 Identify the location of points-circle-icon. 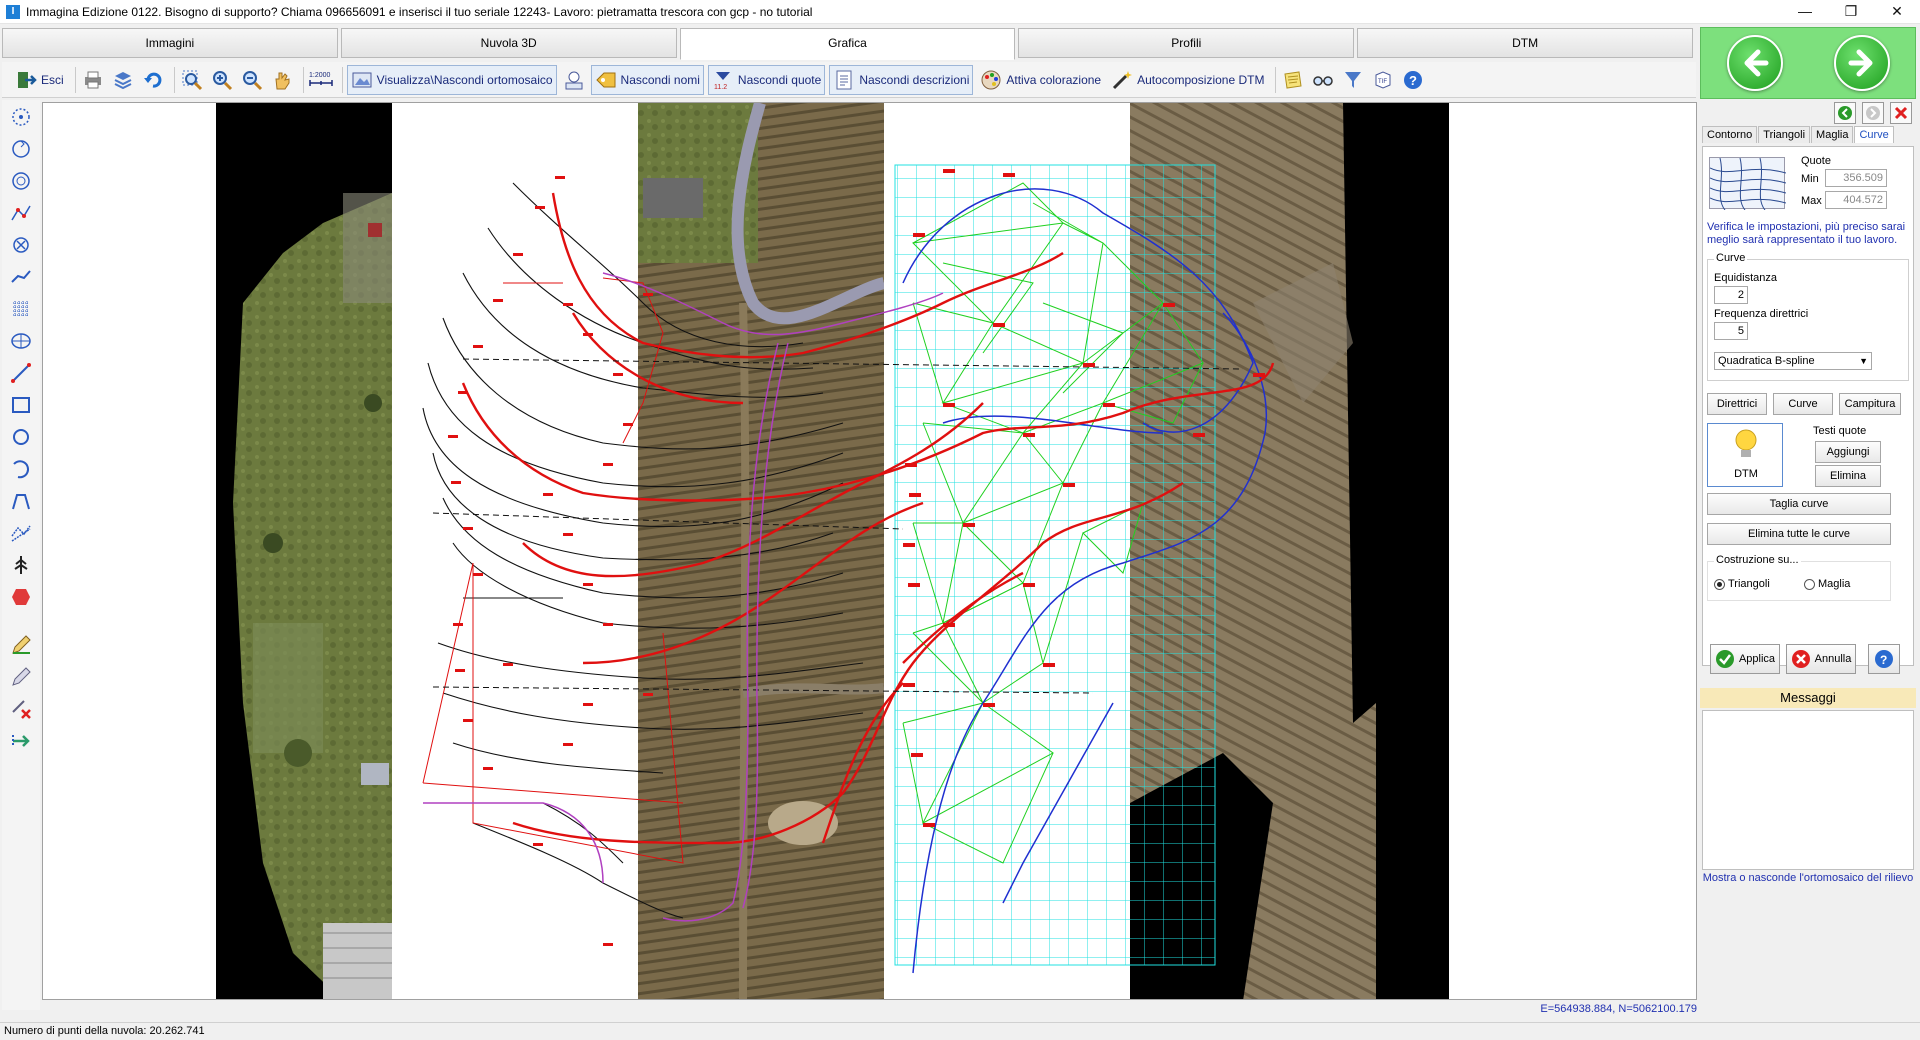
(21, 117).